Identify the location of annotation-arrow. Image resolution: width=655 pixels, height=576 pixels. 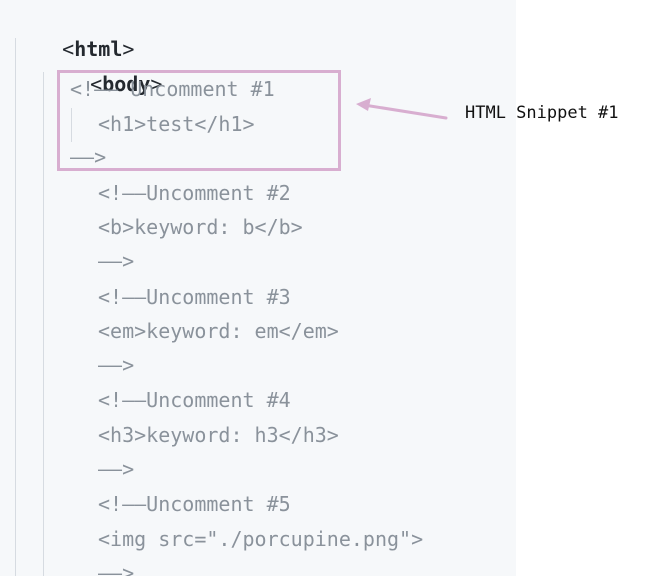
(402, 109).